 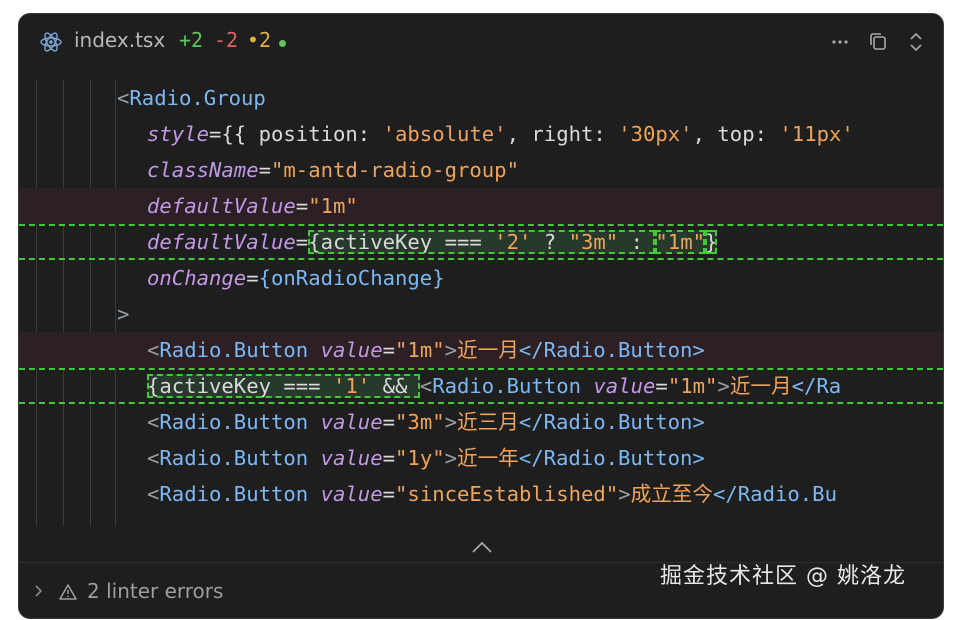 I want to click on ellipsis-icon, so click(x=840, y=42).